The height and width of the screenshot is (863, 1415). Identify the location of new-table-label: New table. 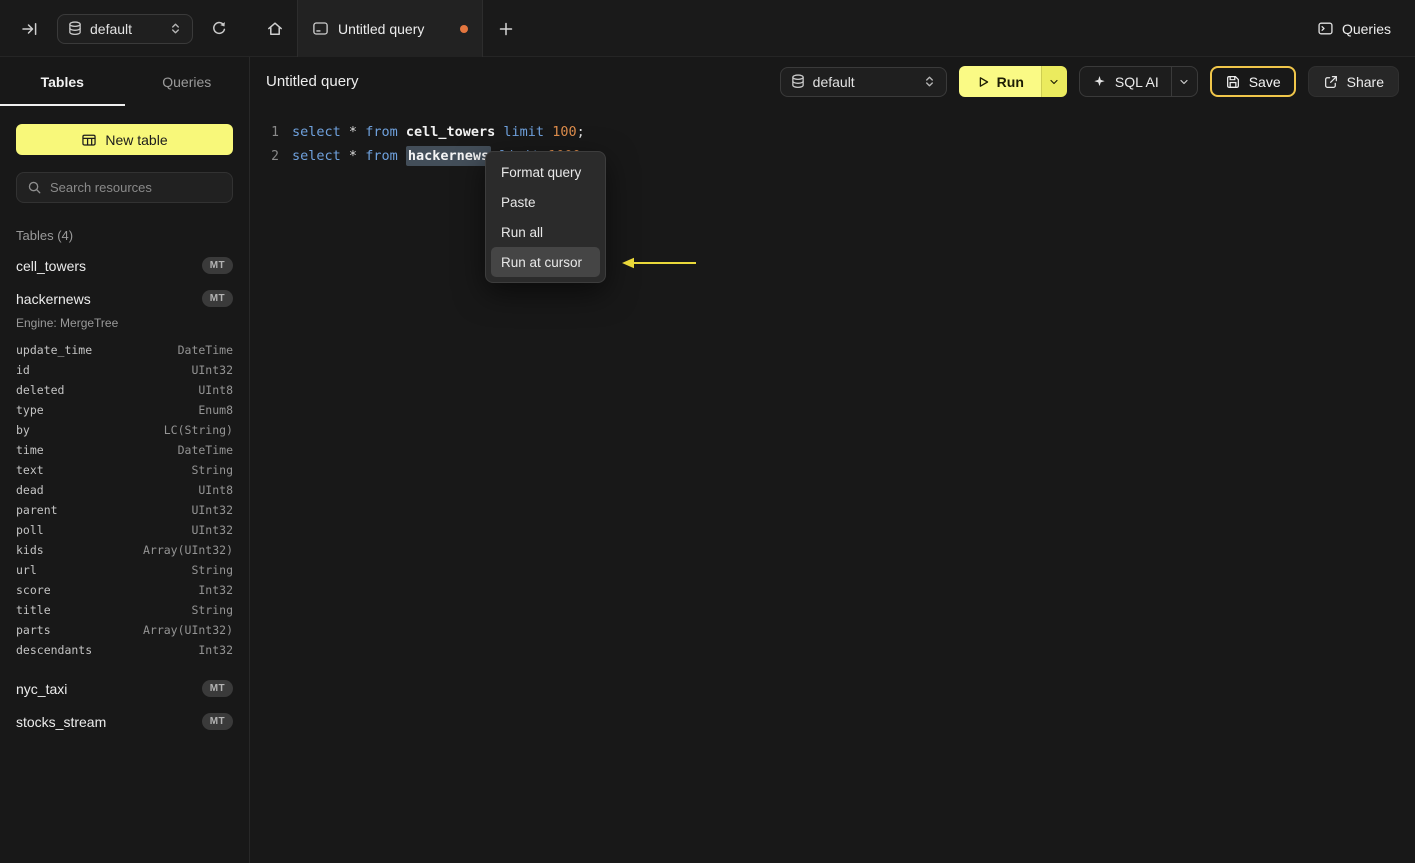
(136, 139).